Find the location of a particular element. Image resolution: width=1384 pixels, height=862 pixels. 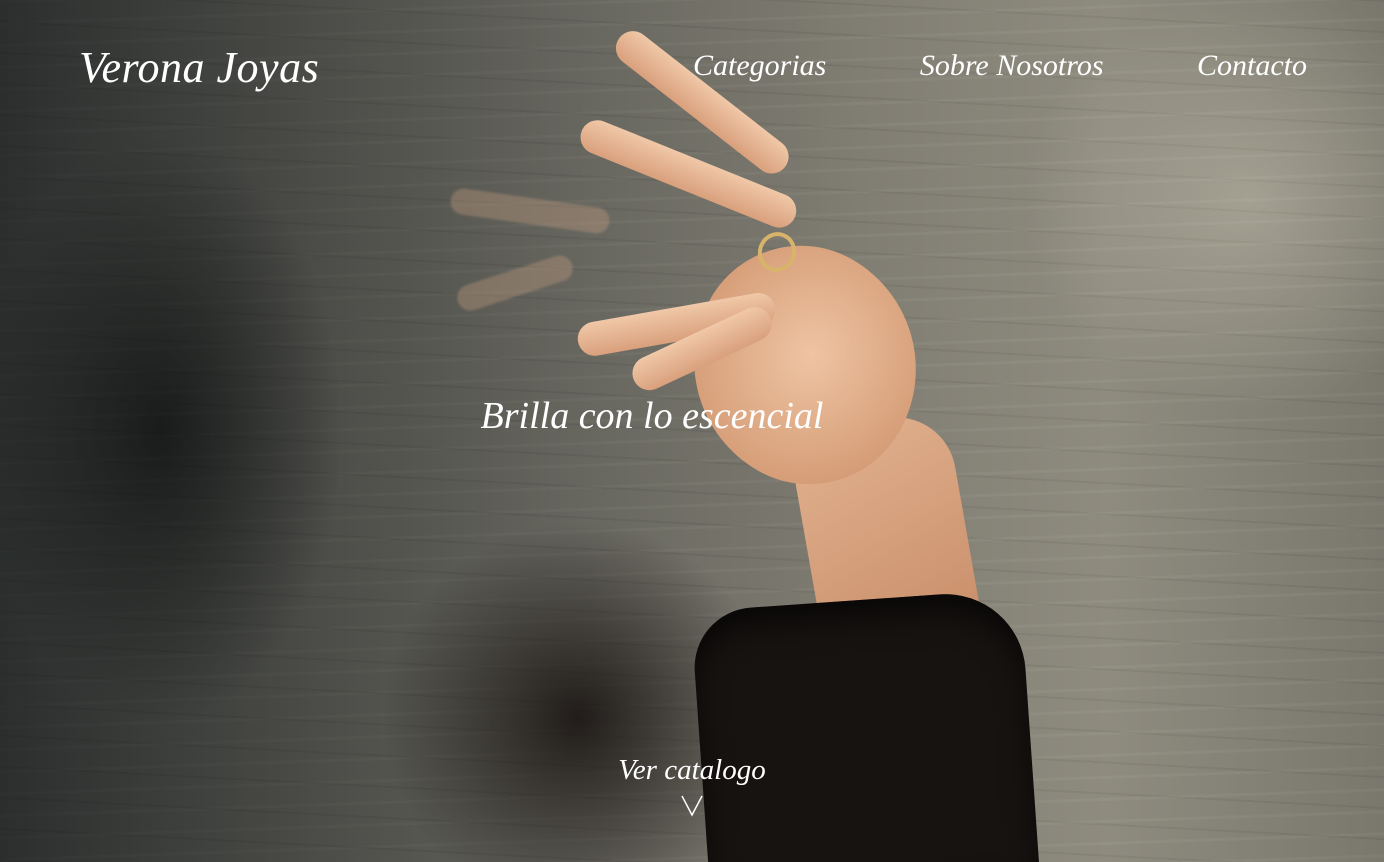

main-nav: Categorias Sobre Nosotros Contacto is located at coordinates (1000, 66).